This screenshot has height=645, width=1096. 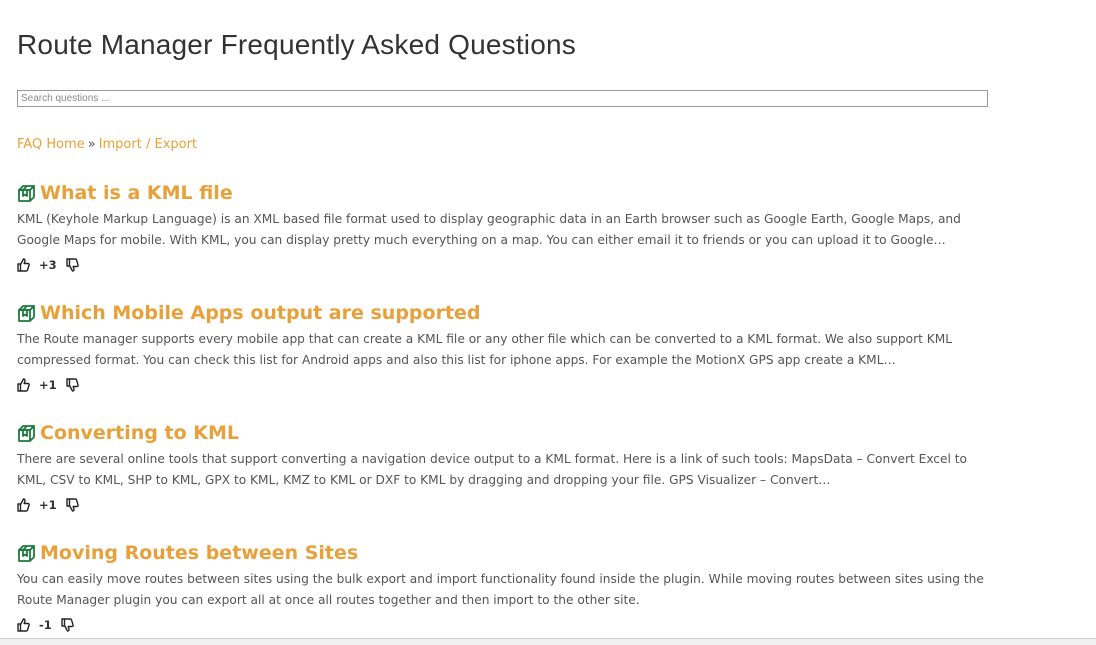 I want to click on page-title: Route Manager Frequently Asked Questions, so click(x=296, y=44).